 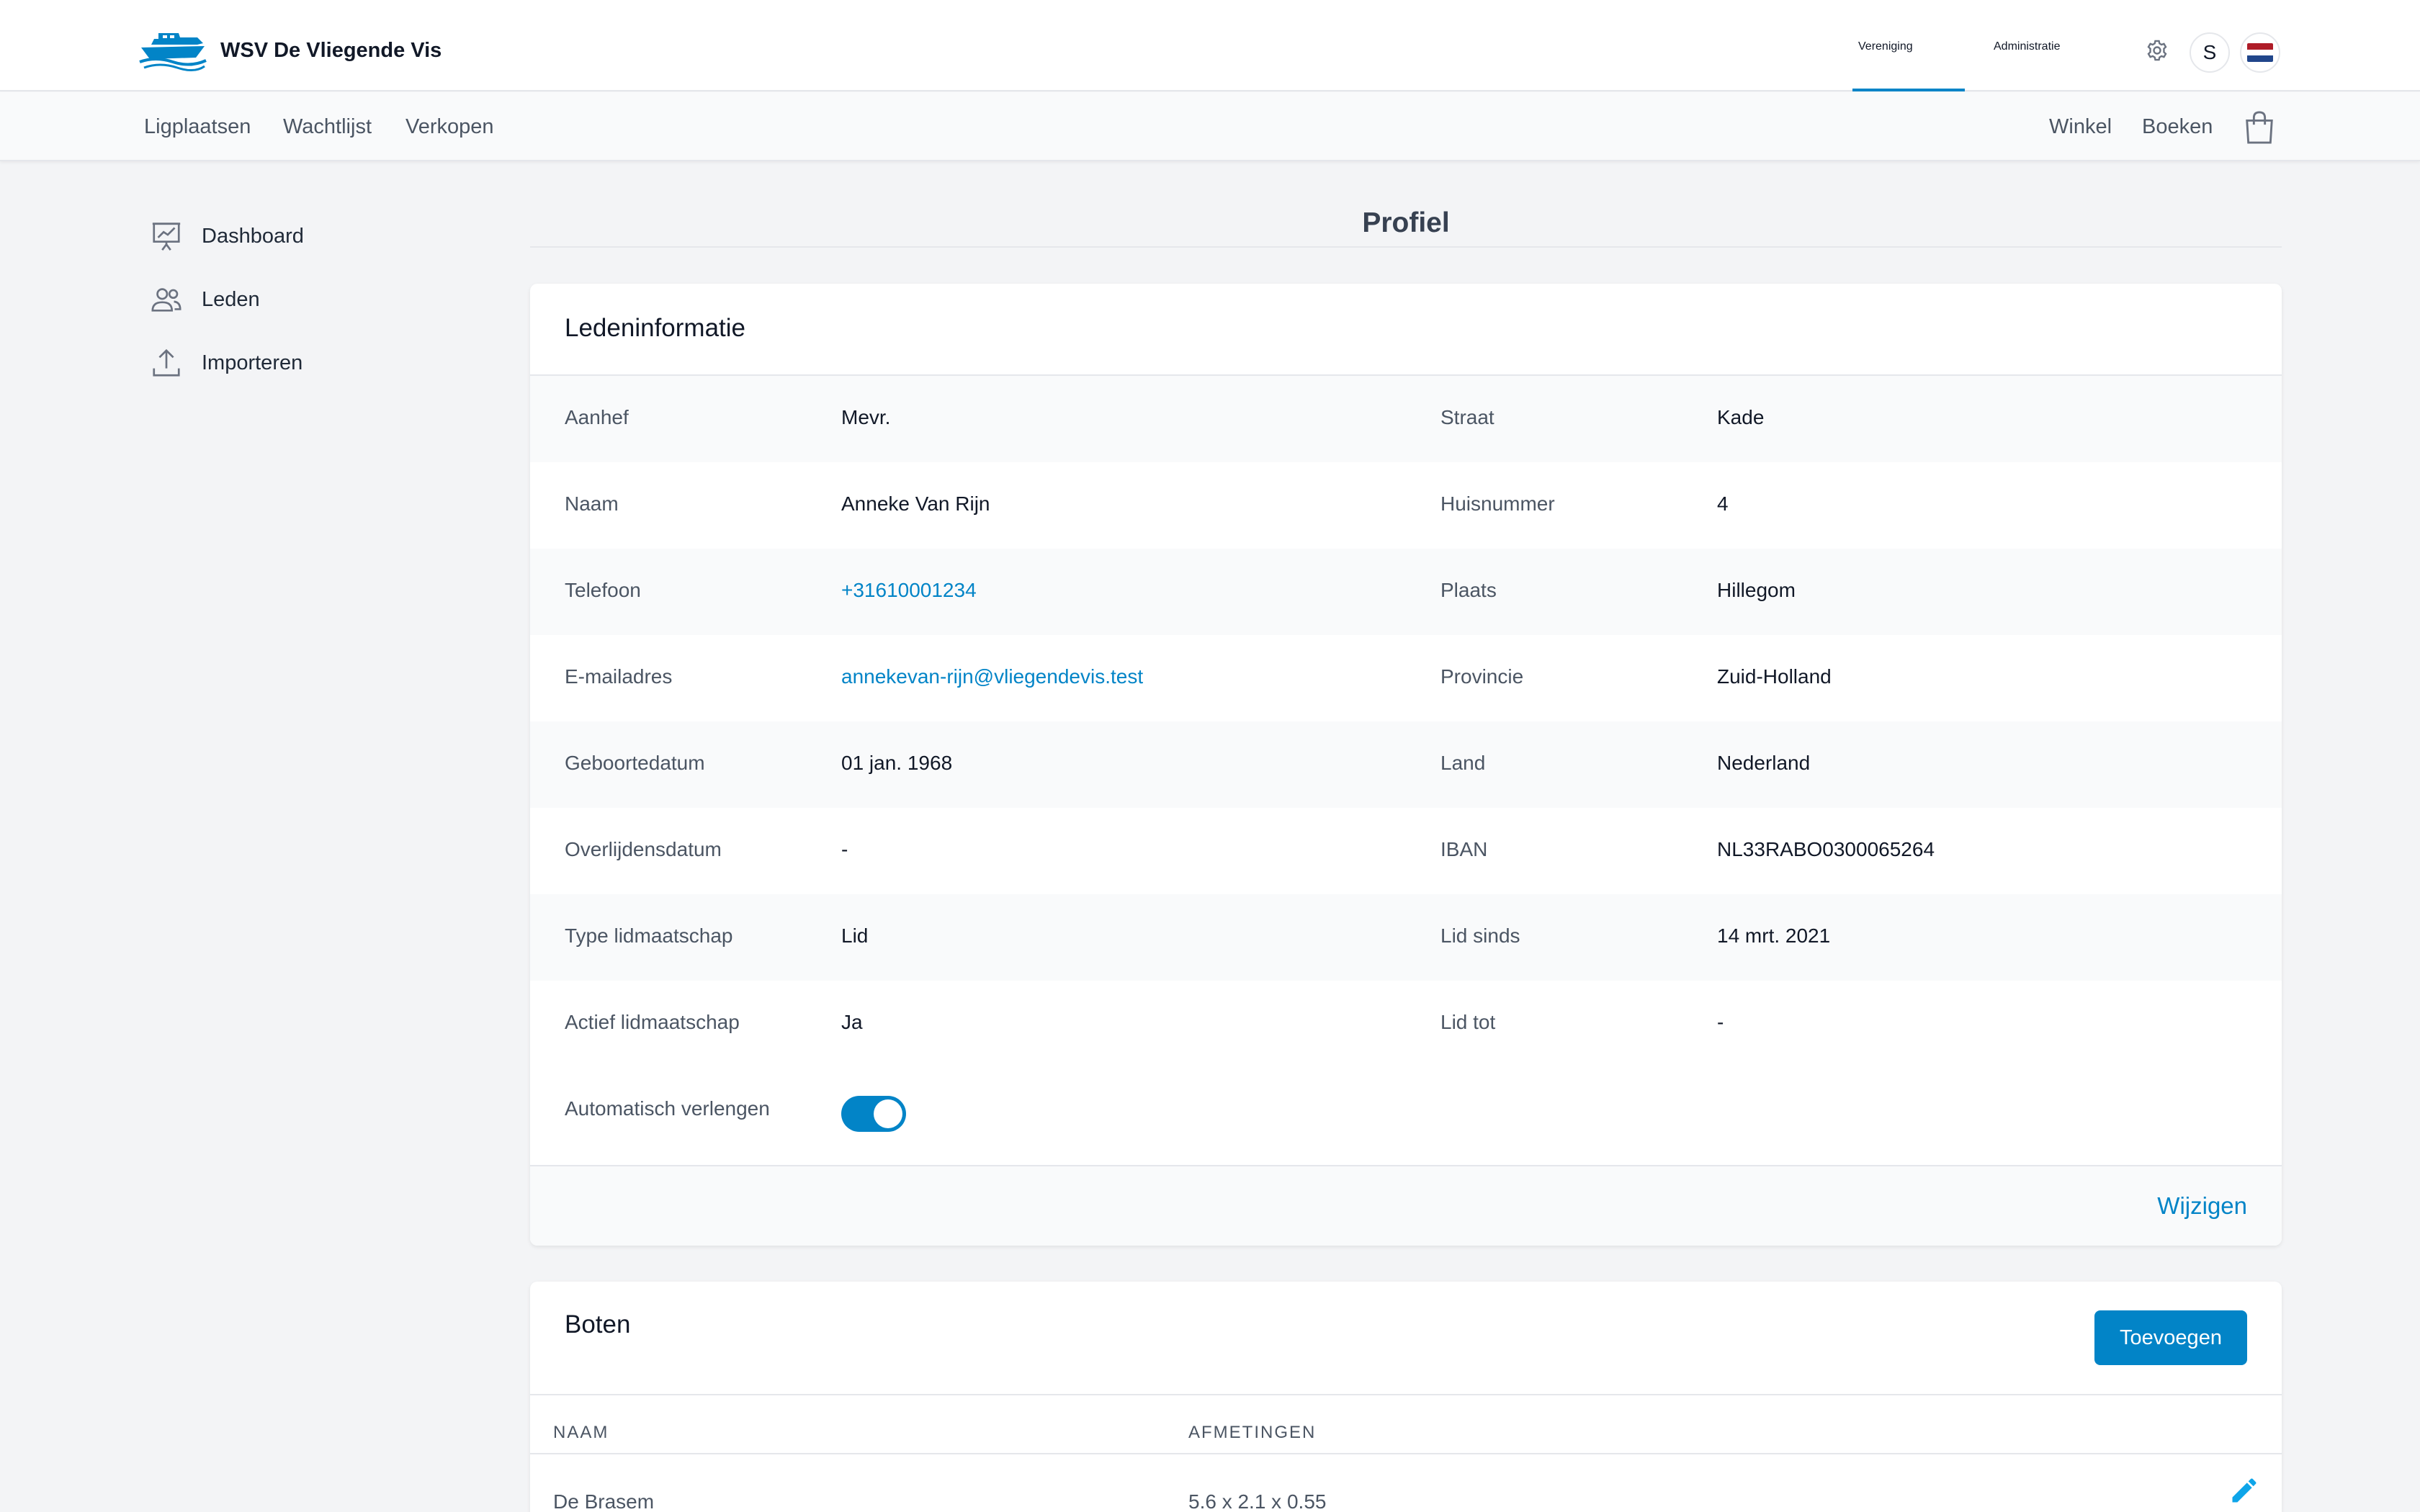 What do you see at coordinates (1764, 763) in the screenshot?
I see `field-value: Nederland` at bounding box center [1764, 763].